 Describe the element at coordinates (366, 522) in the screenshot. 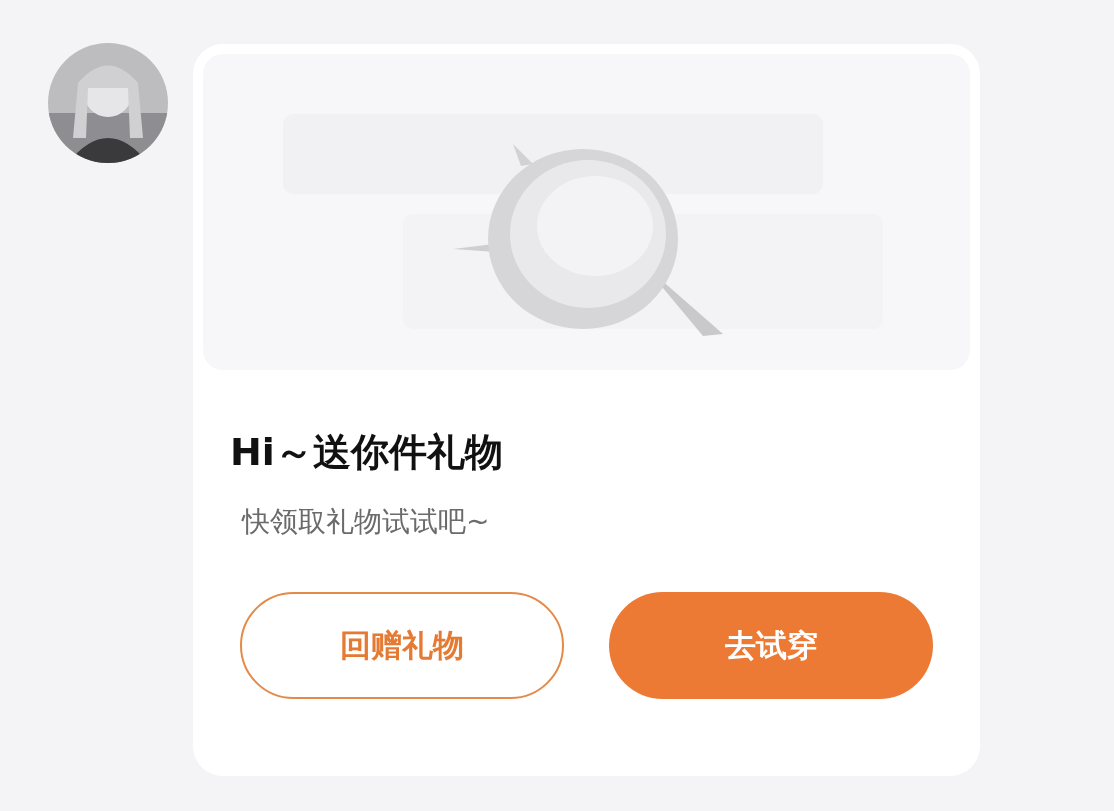

I see `card-subtitle: 快领取礼物试试吧~` at that location.